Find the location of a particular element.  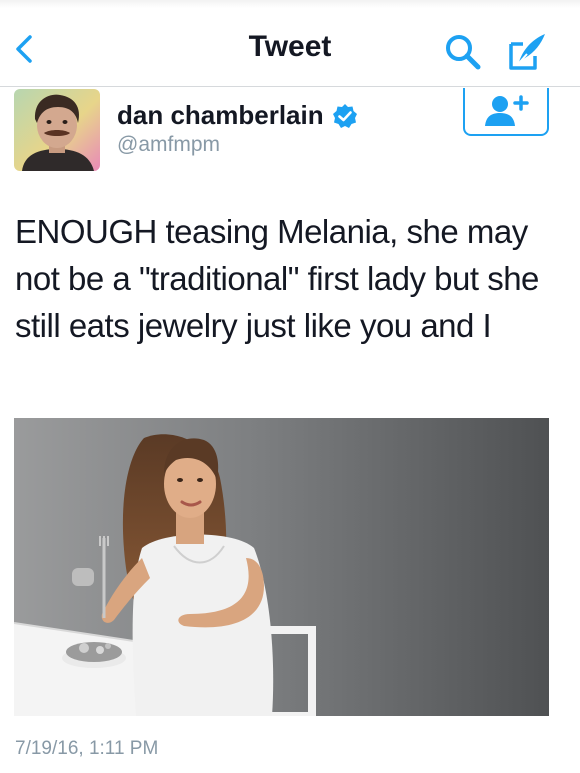

author-name-text: dan chamberlain is located at coordinates (220, 115).